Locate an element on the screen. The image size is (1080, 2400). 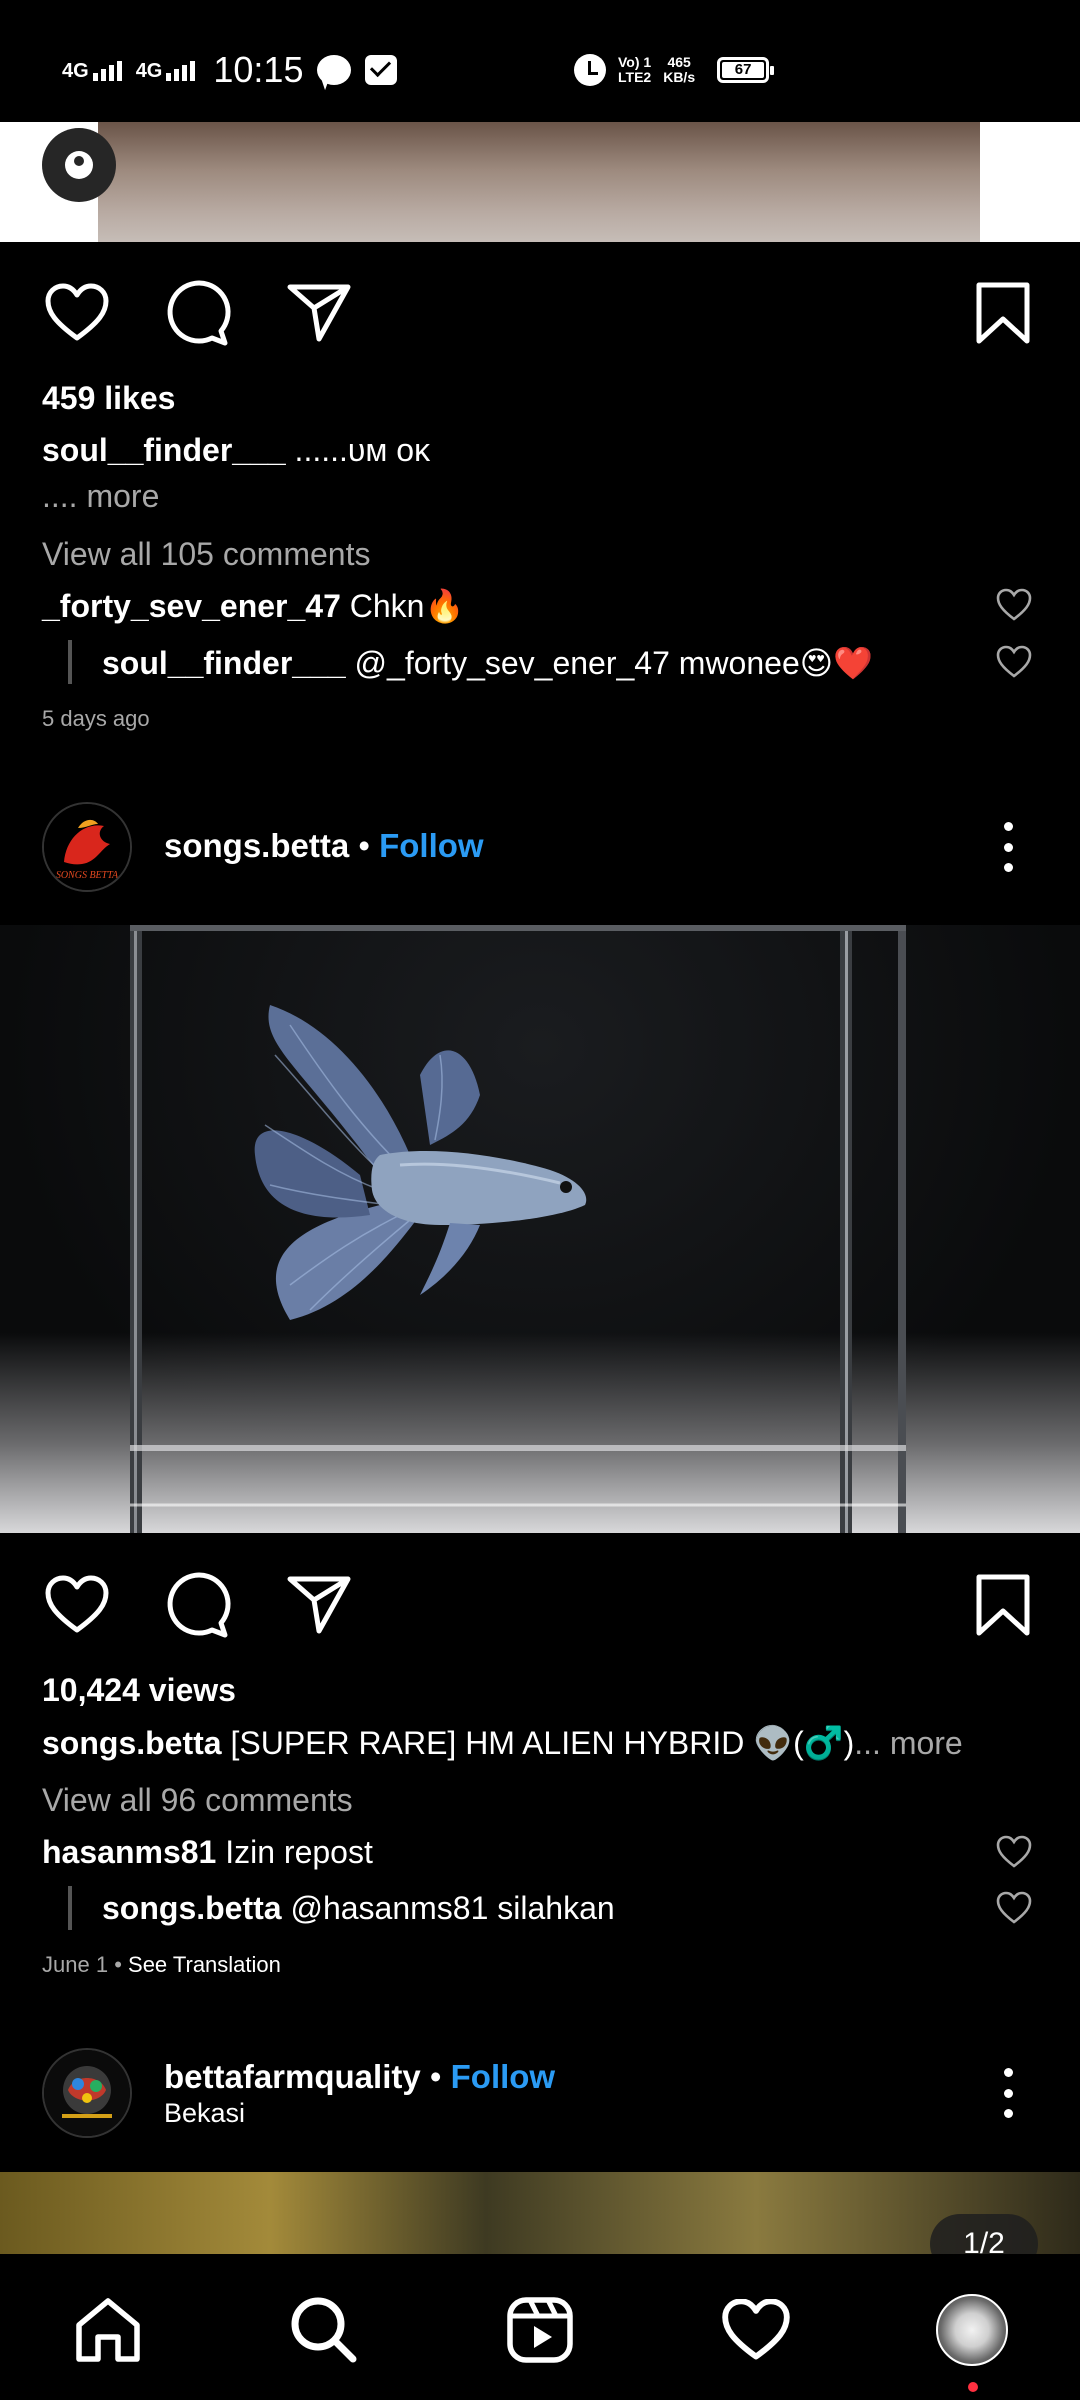
home-tab is located at coordinates (108, 2330).